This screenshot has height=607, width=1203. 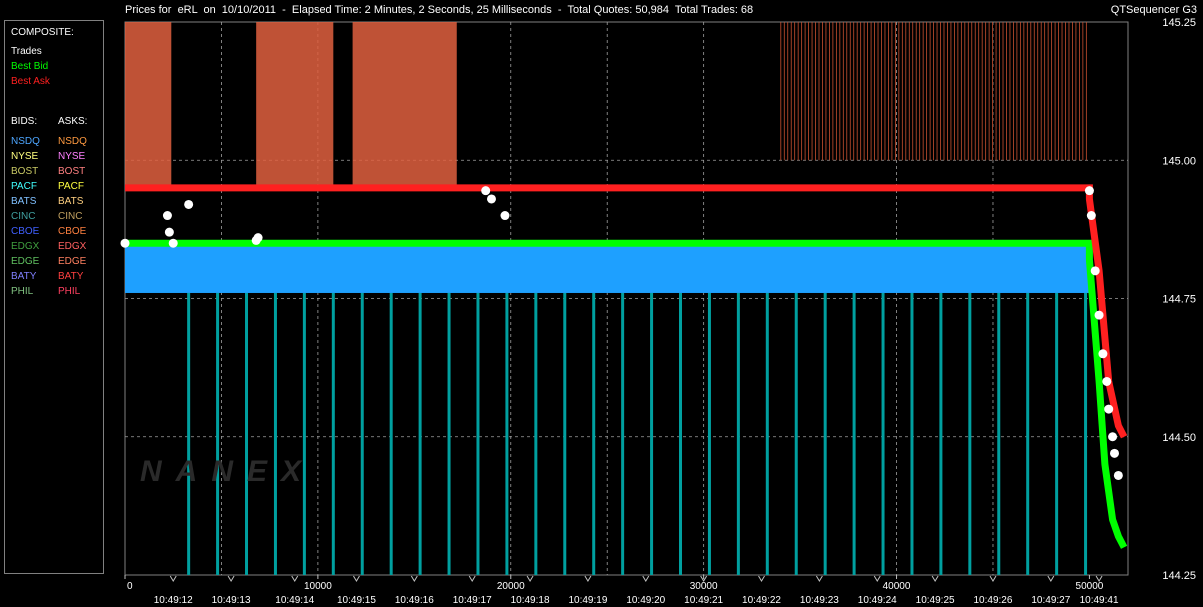 What do you see at coordinates (294, 600) in the screenshot?
I see `time-label: 10:49:14` at bounding box center [294, 600].